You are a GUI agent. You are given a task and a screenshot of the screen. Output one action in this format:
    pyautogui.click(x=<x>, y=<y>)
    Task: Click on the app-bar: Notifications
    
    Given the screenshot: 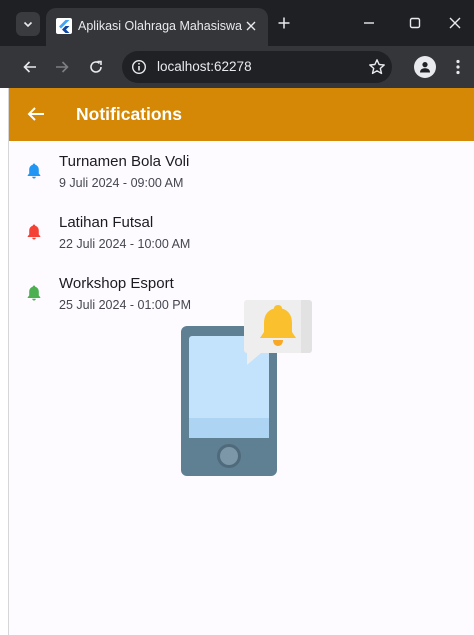 What is the action you would take?
    pyautogui.click(x=241, y=114)
    